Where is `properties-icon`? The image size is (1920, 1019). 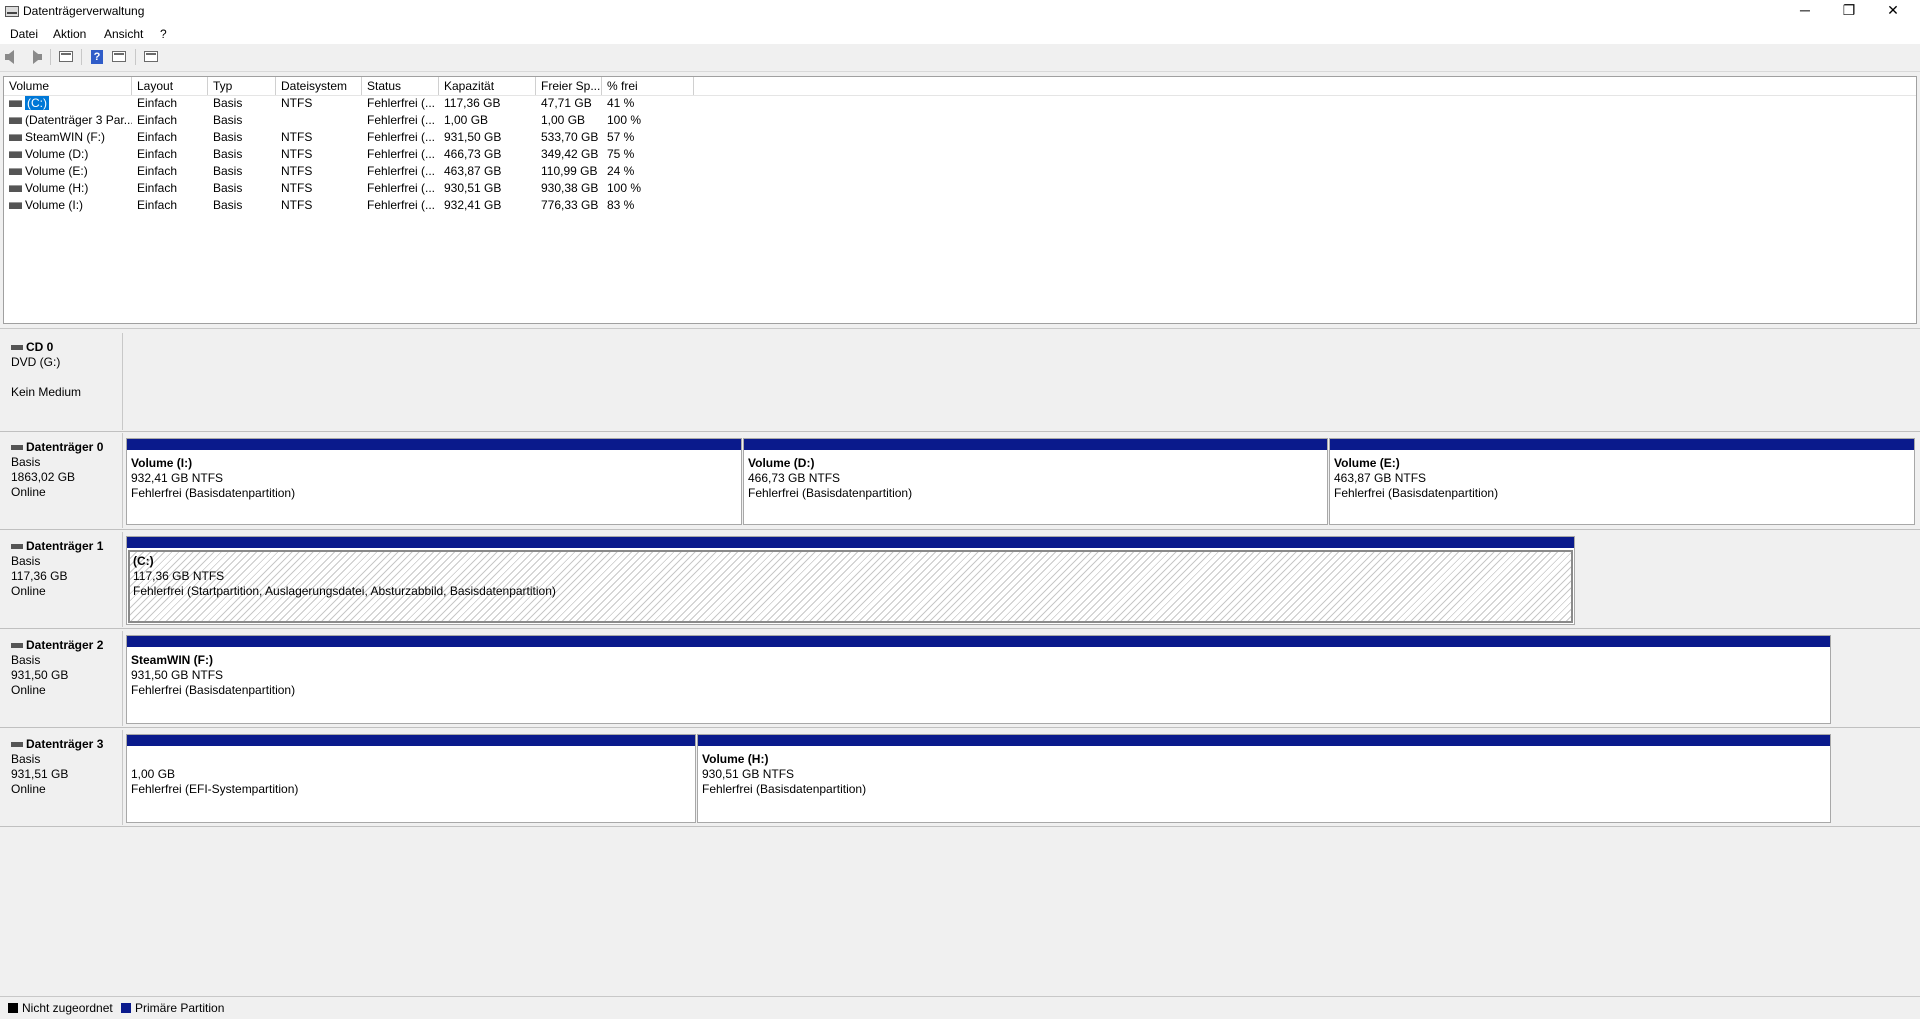 properties-icon is located at coordinates (120, 57).